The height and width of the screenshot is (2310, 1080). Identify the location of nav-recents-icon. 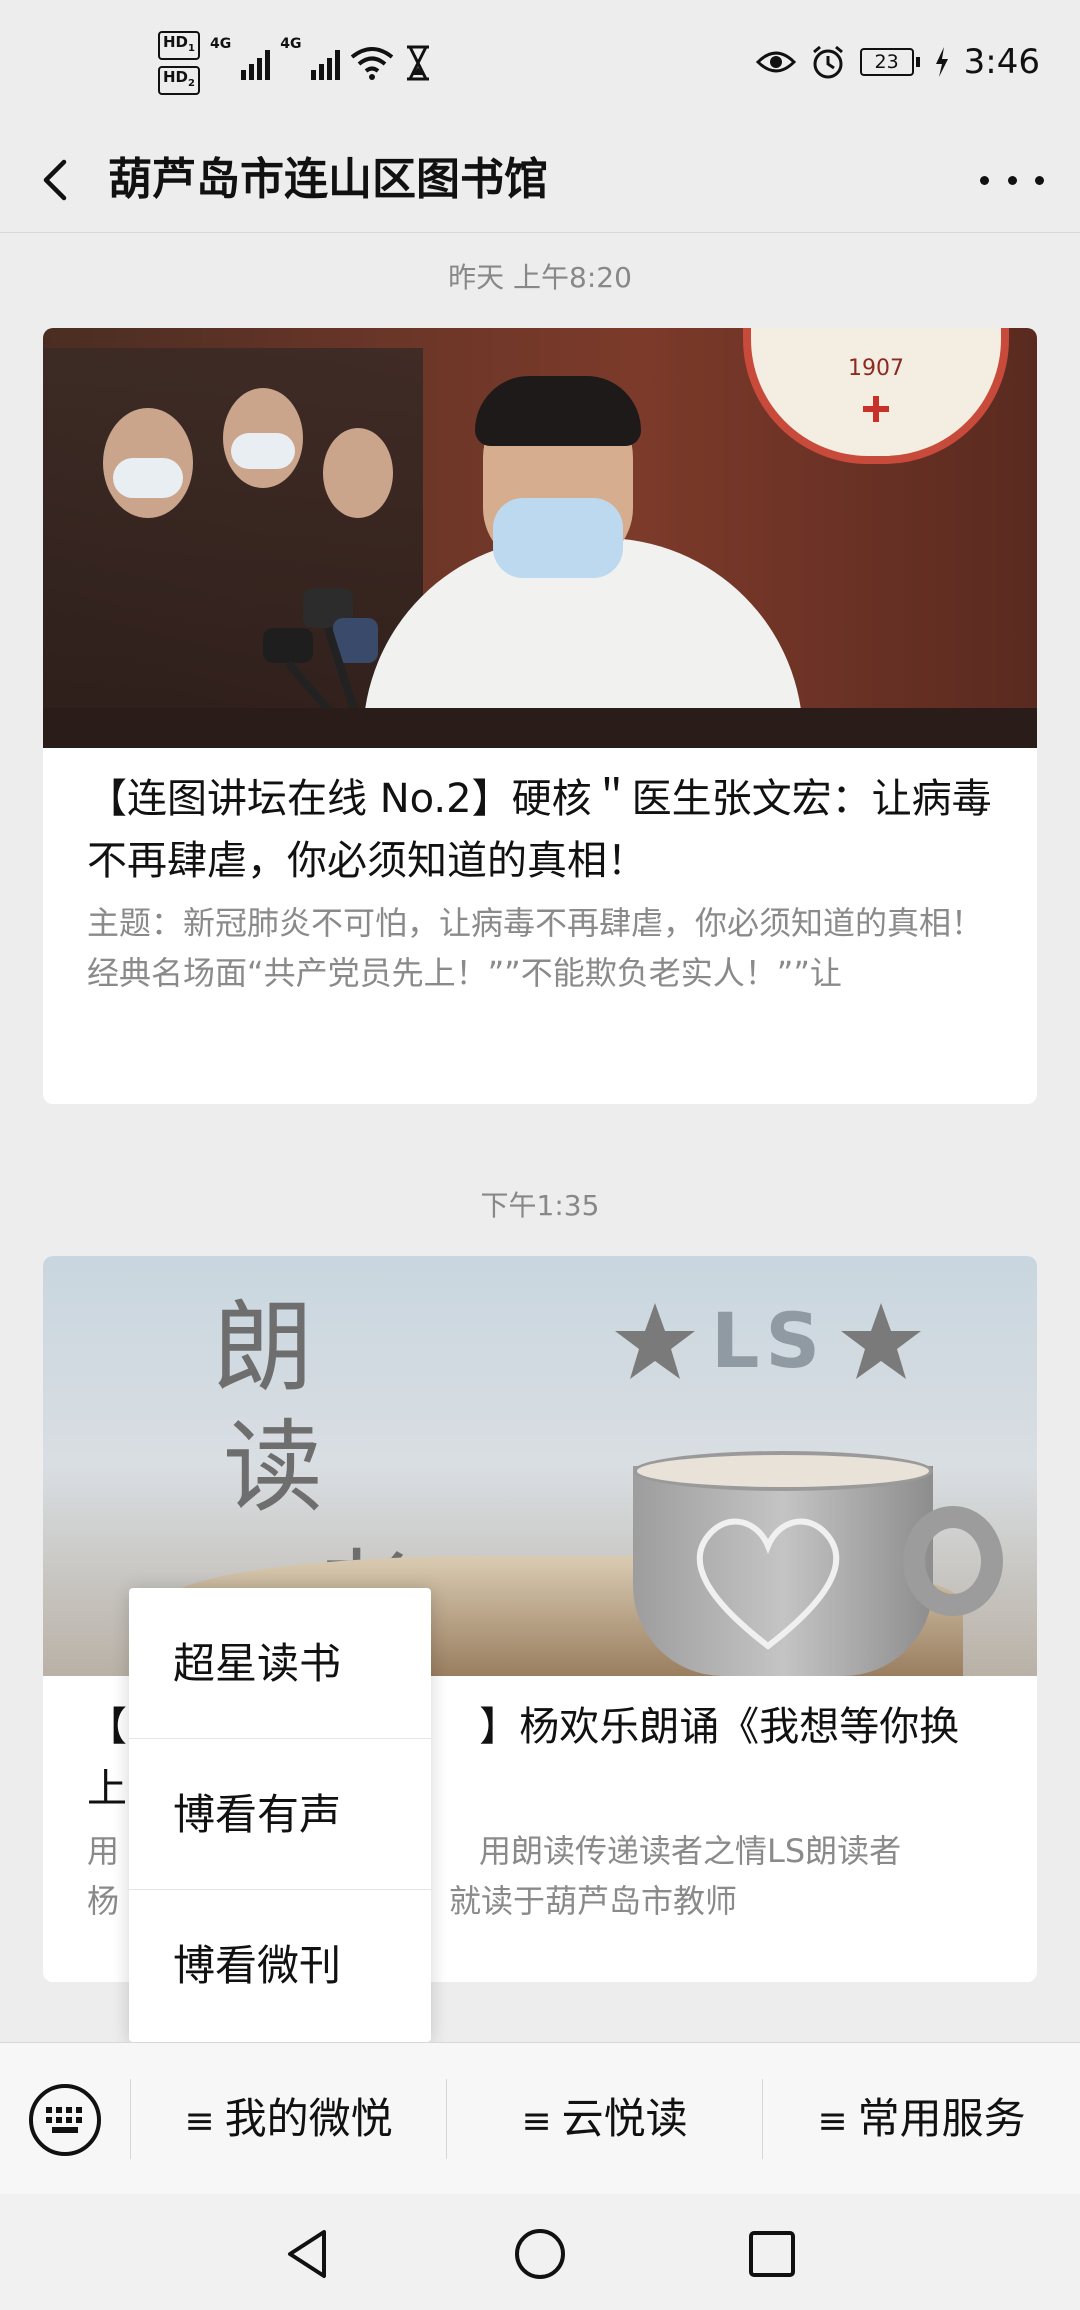
(772, 2254).